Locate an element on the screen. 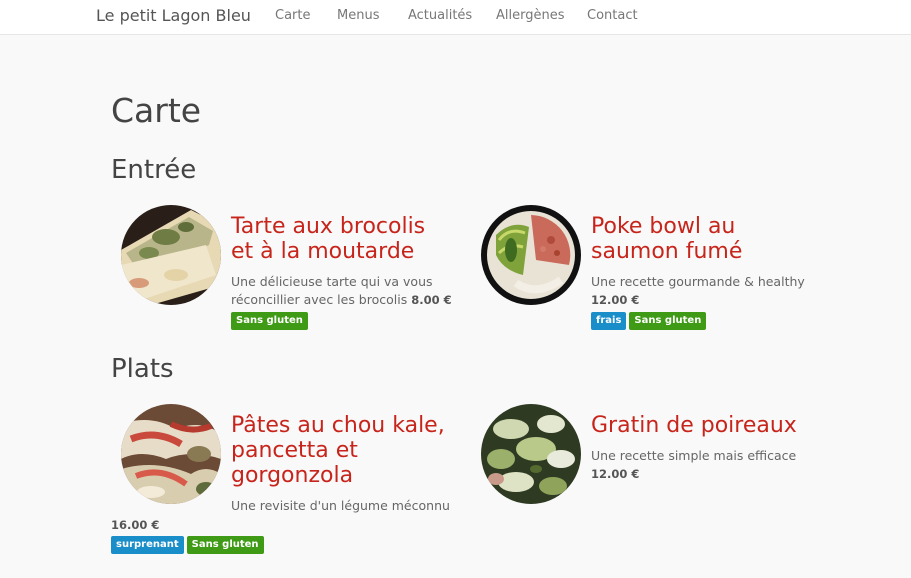 This screenshot has height=578, width=911. dish-title: Tarte aux brocolis et à la moutarde is located at coordinates (328, 239).